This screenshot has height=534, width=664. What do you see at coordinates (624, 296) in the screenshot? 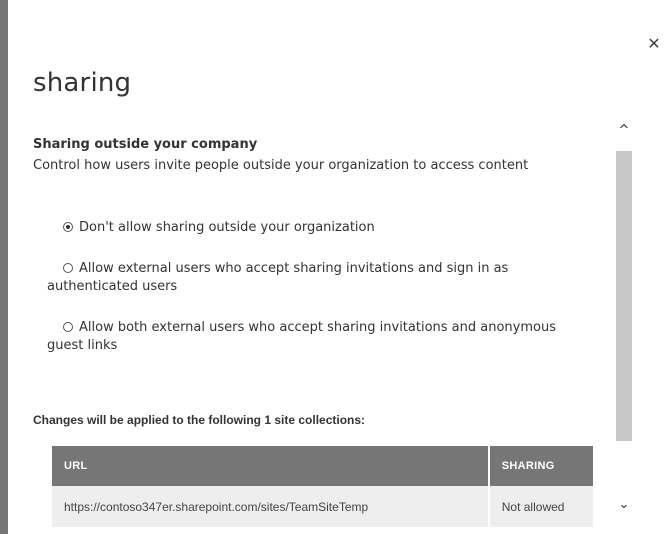
I see `scroll-thumb` at bounding box center [624, 296].